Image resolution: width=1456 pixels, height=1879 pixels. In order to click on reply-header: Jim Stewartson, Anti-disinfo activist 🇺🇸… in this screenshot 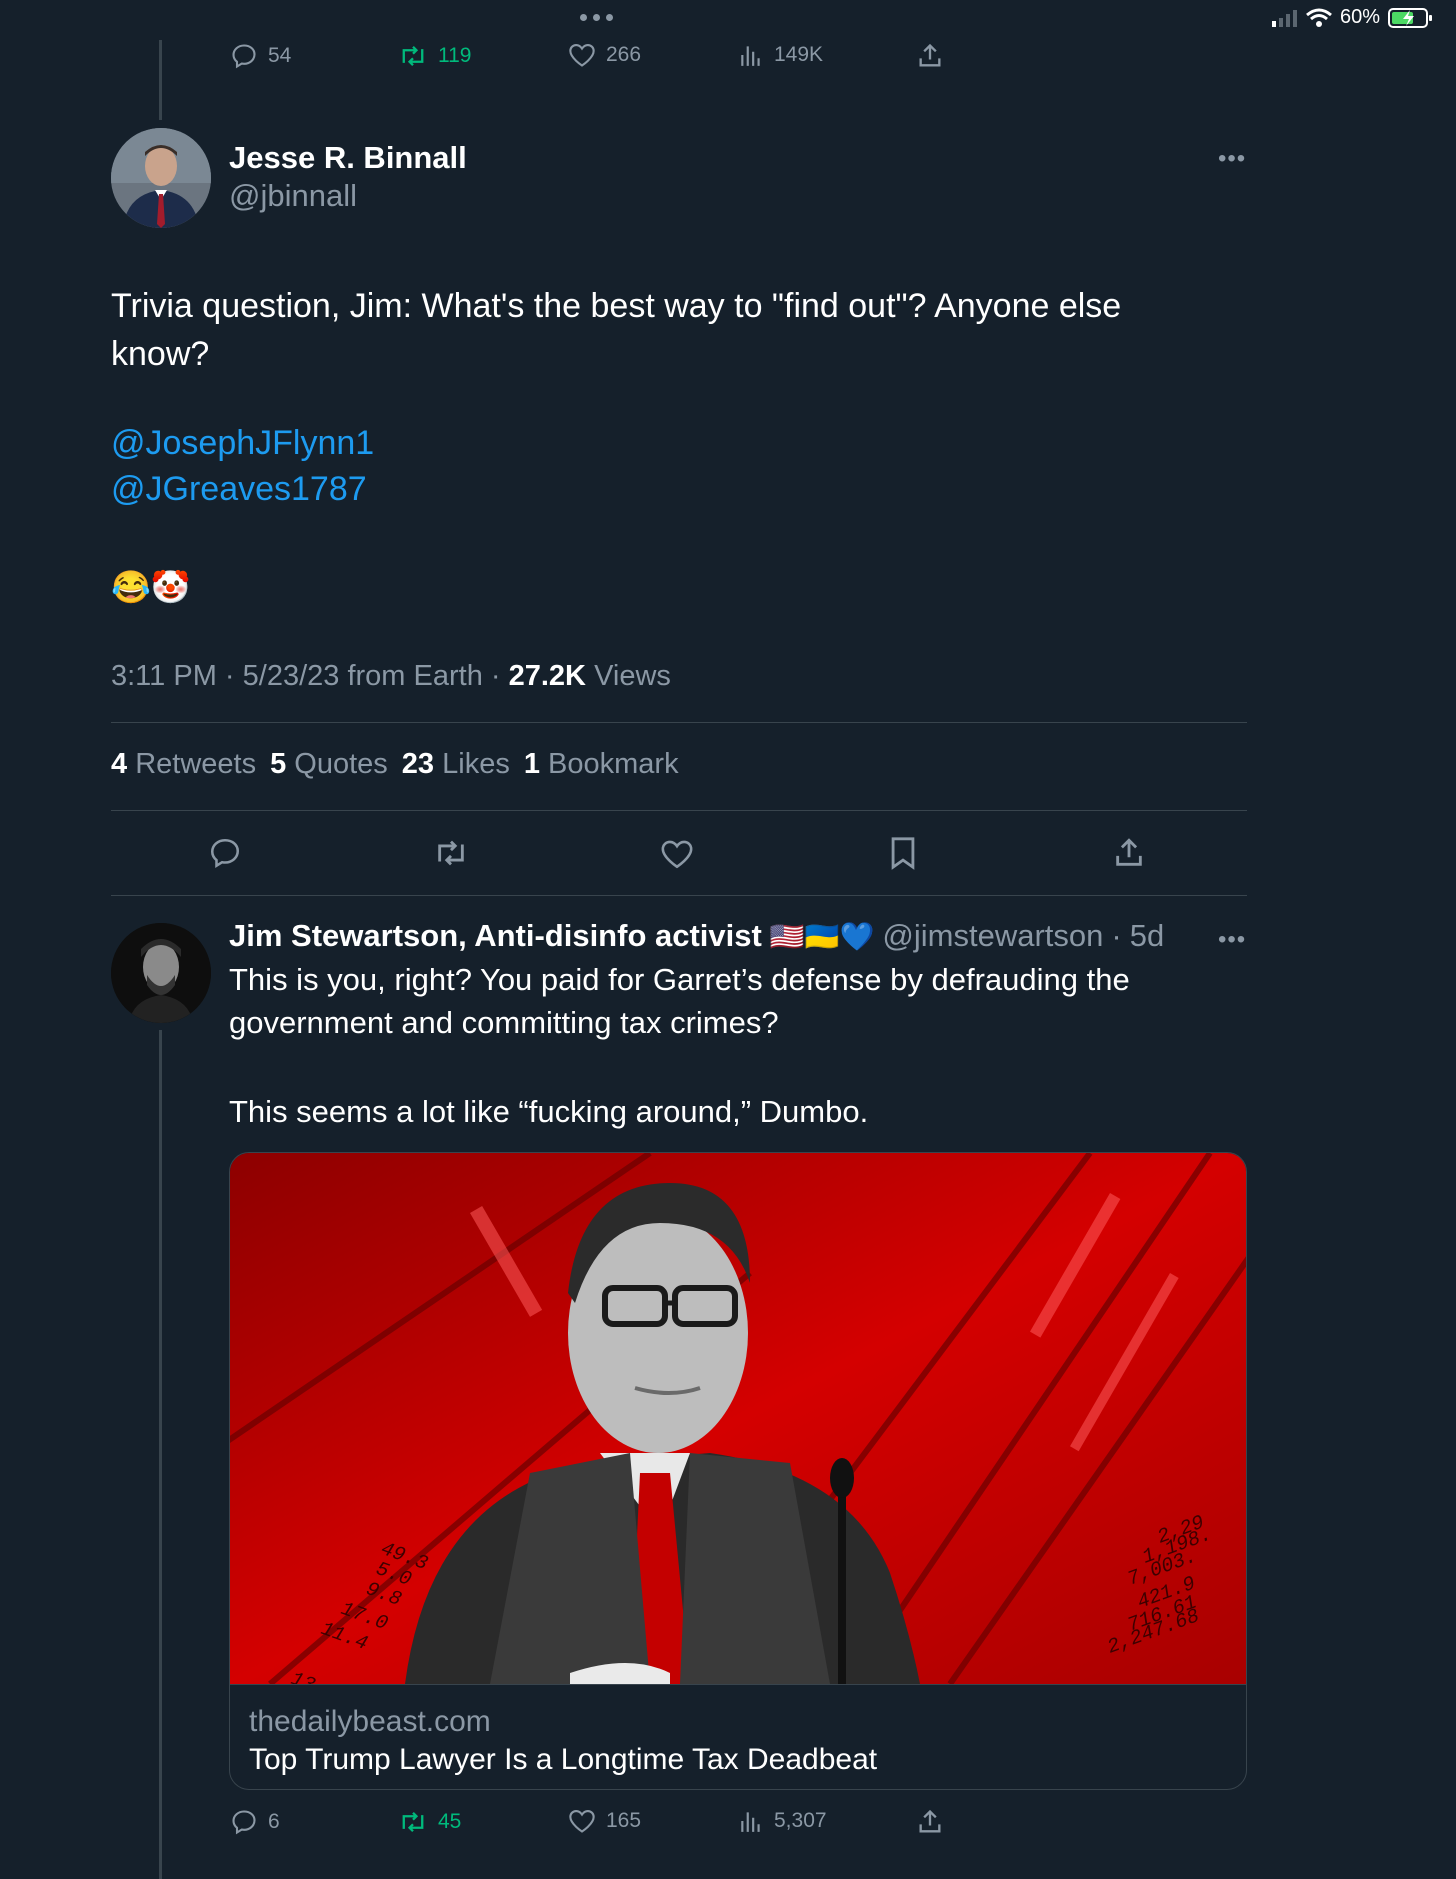, I will do `click(697, 936)`.